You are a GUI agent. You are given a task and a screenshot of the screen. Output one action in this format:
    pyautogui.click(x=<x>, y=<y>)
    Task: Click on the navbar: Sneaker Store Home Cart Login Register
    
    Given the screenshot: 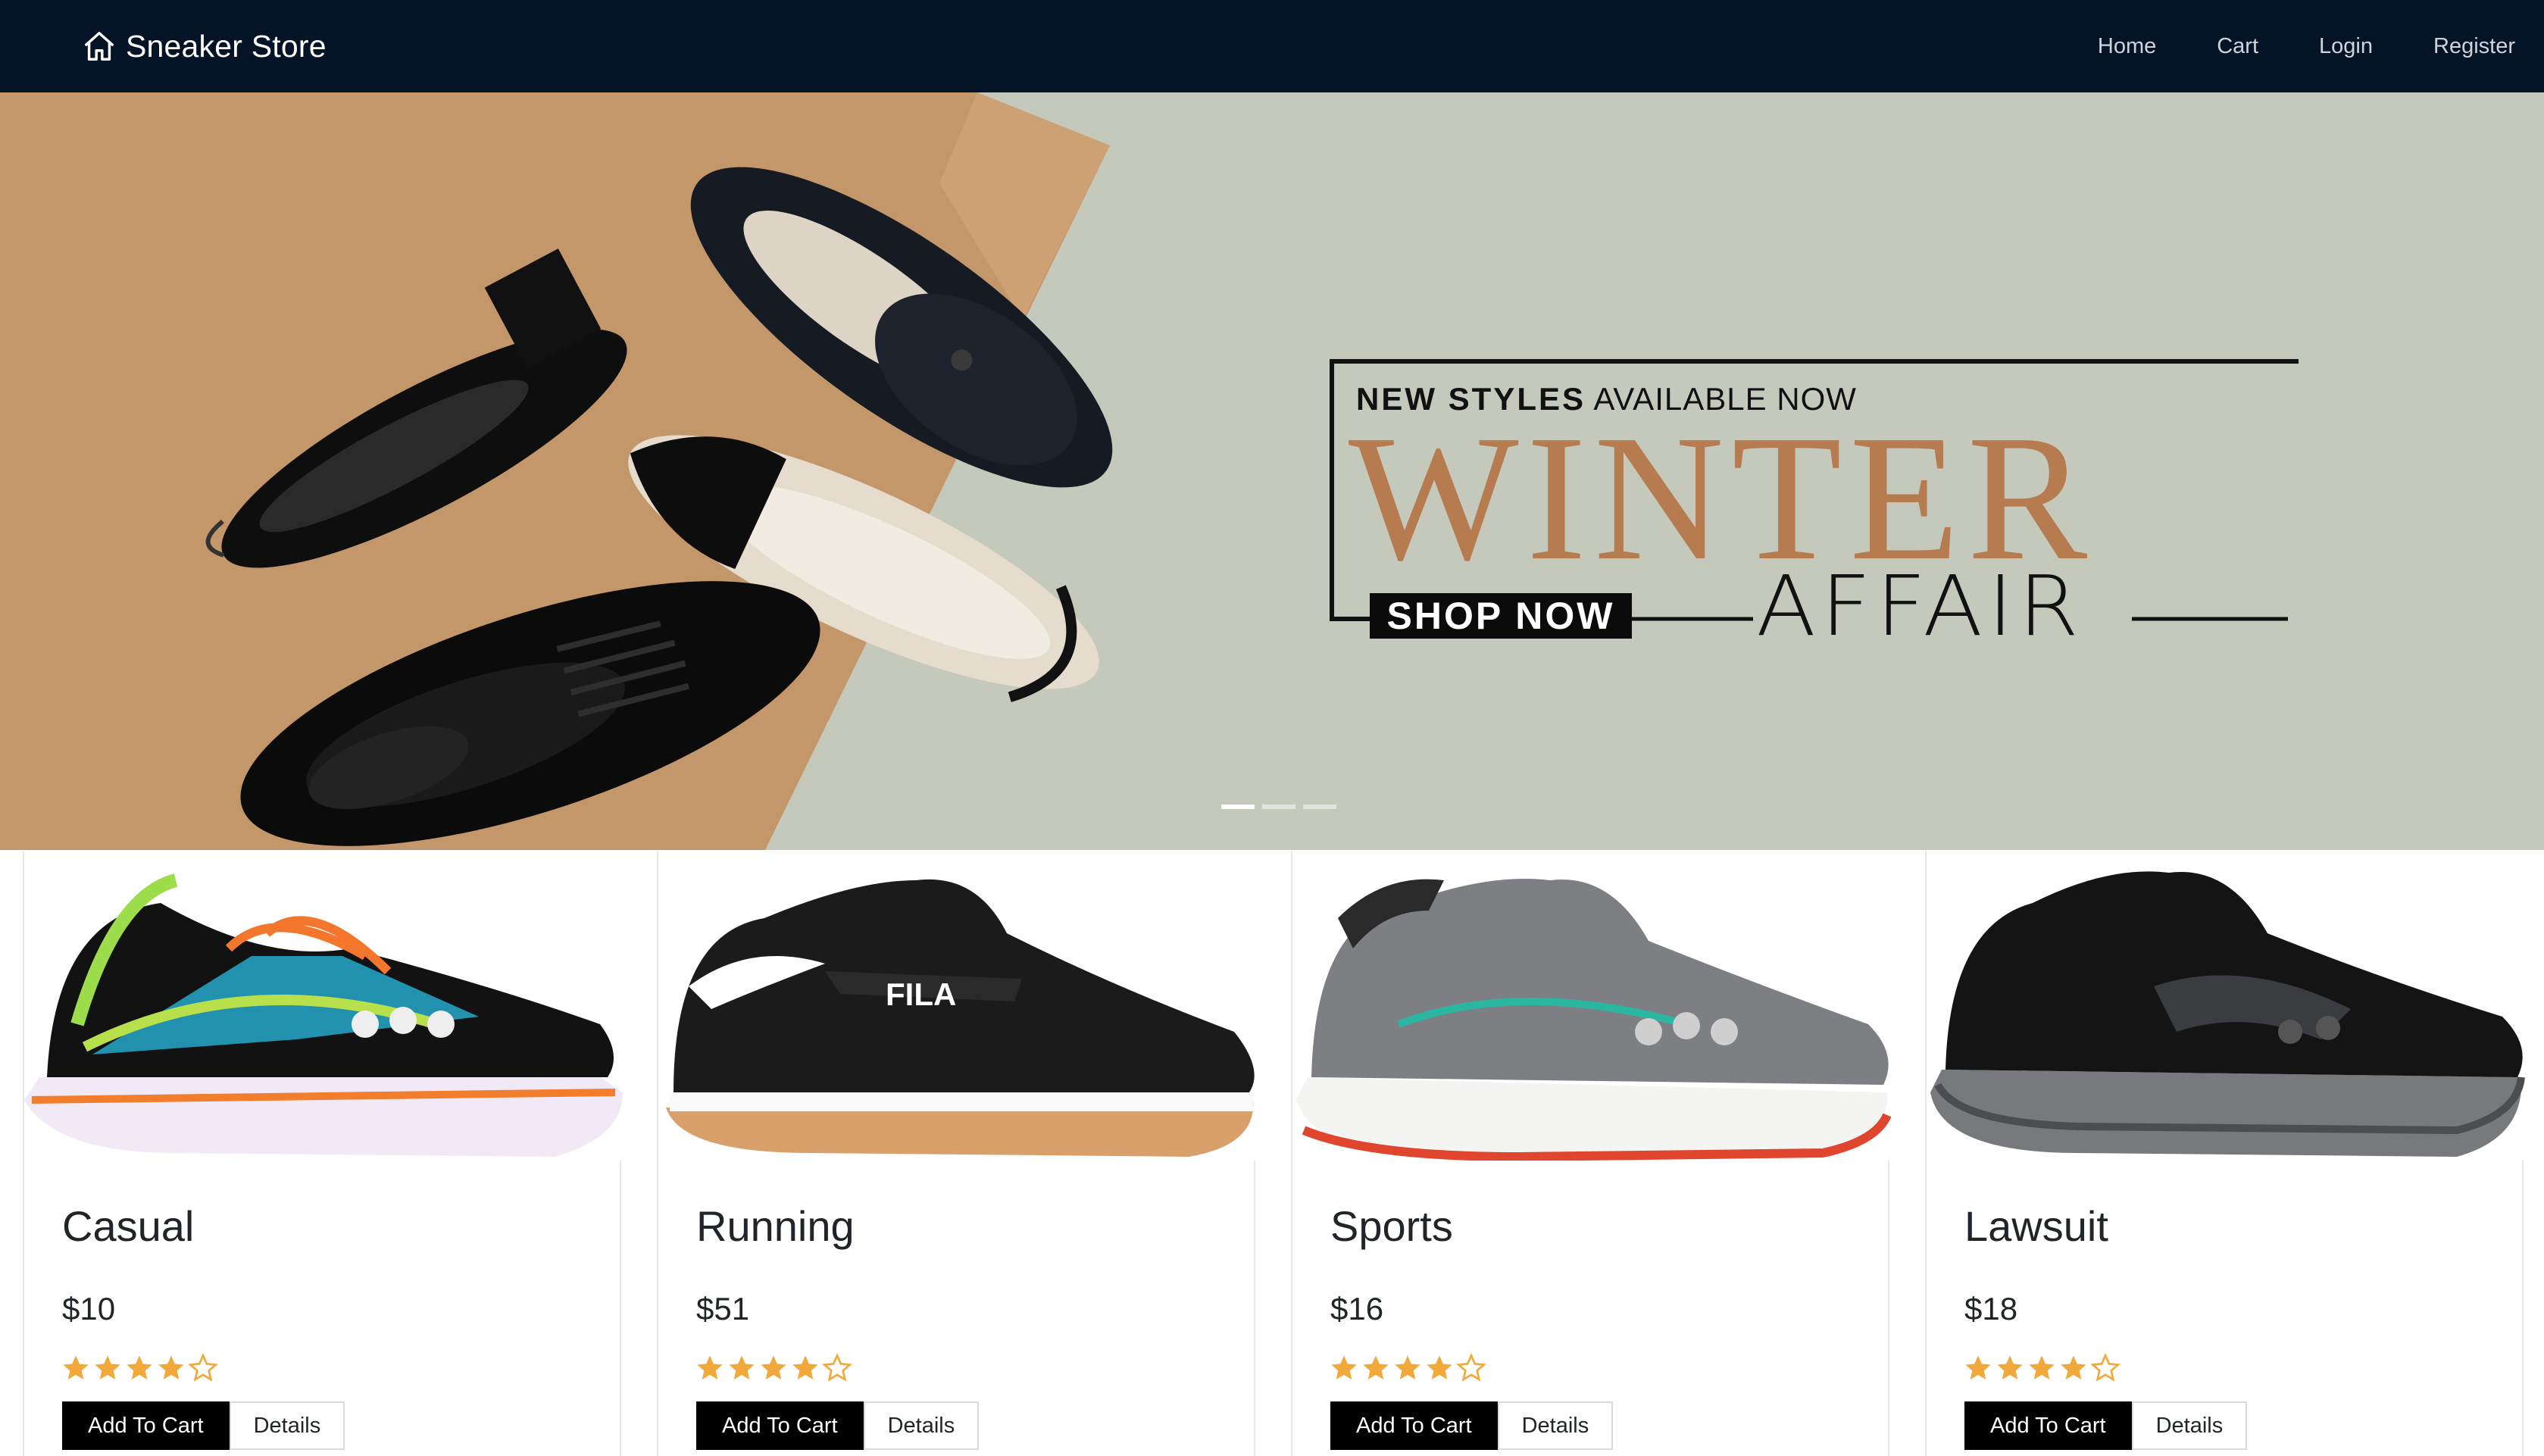 What is the action you would take?
    pyautogui.click(x=1272, y=46)
    